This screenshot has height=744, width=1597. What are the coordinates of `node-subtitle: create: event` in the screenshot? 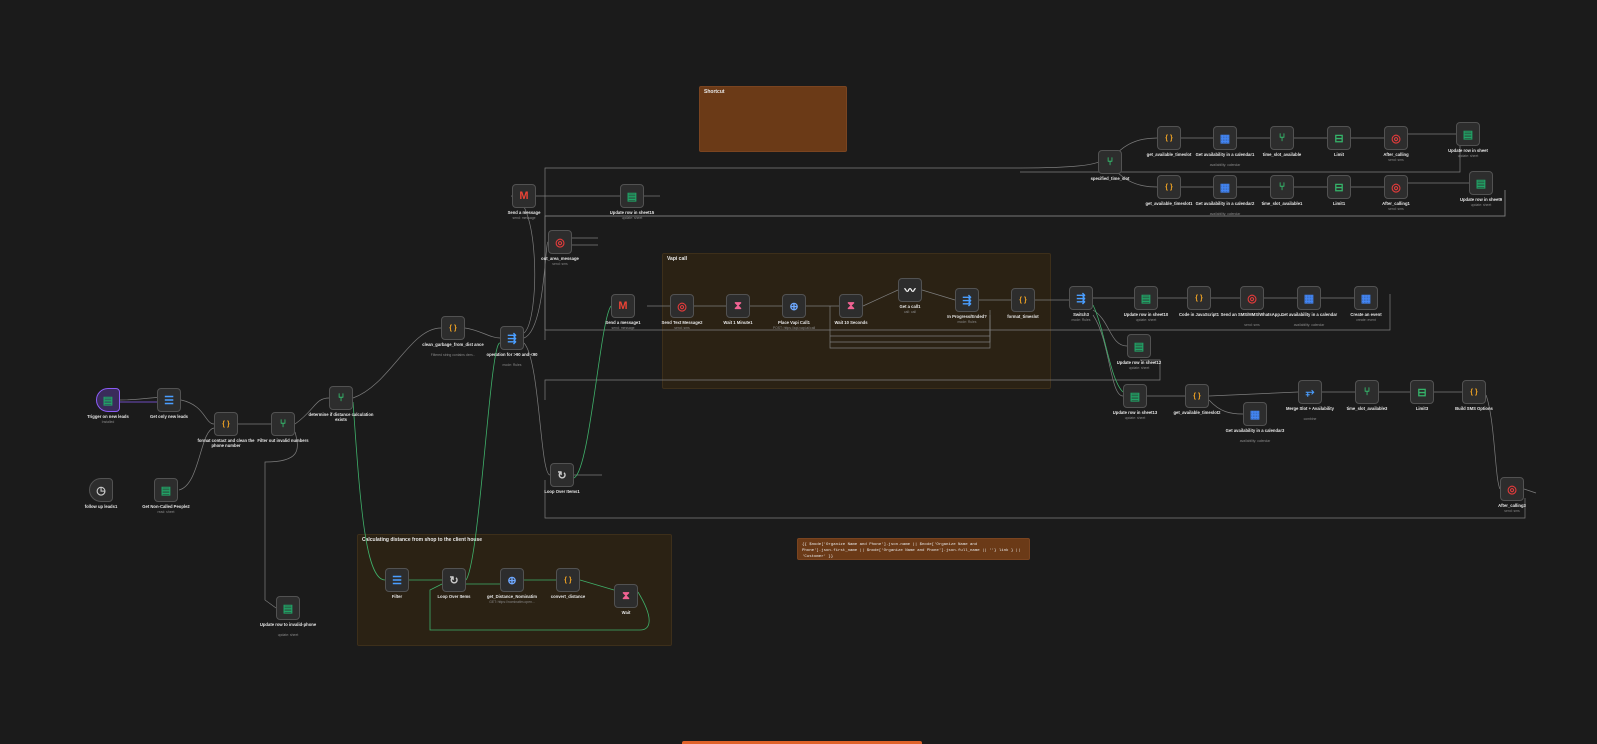 It's located at (1366, 320).